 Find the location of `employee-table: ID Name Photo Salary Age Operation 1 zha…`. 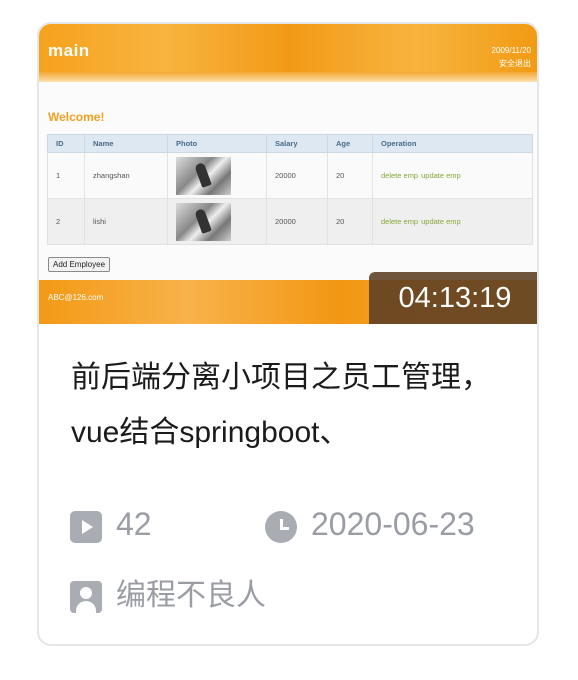

employee-table: ID Name Photo Salary Age Operation 1 zha… is located at coordinates (290, 189).